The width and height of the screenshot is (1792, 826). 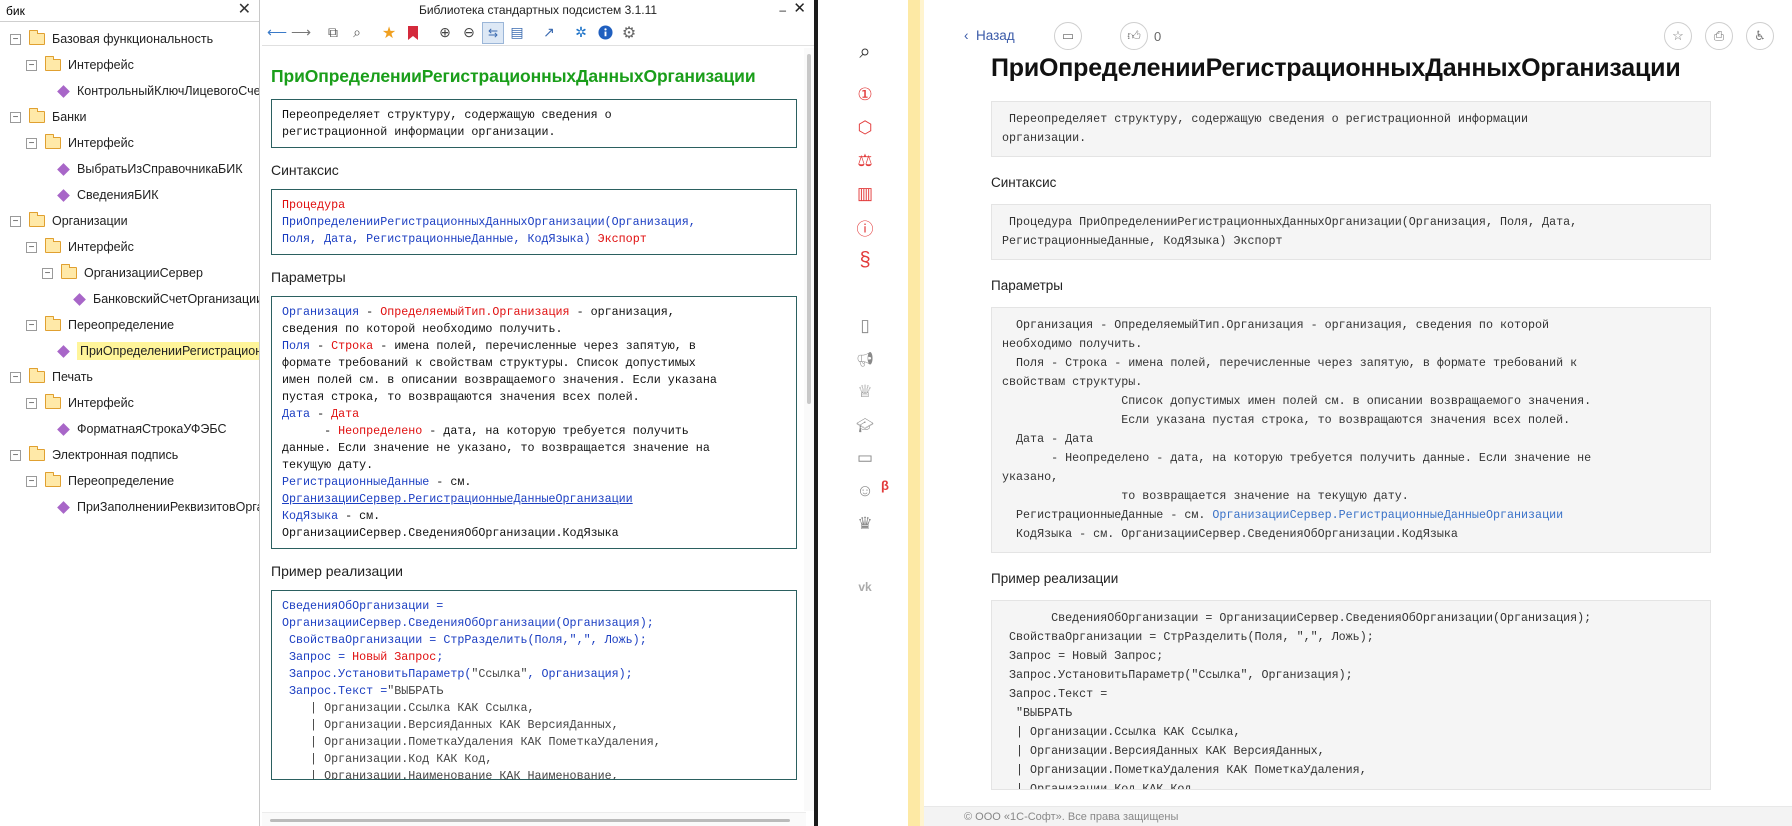 What do you see at coordinates (581, 33) in the screenshot?
I see `network-icon: ✲` at bounding box center [581, 33].